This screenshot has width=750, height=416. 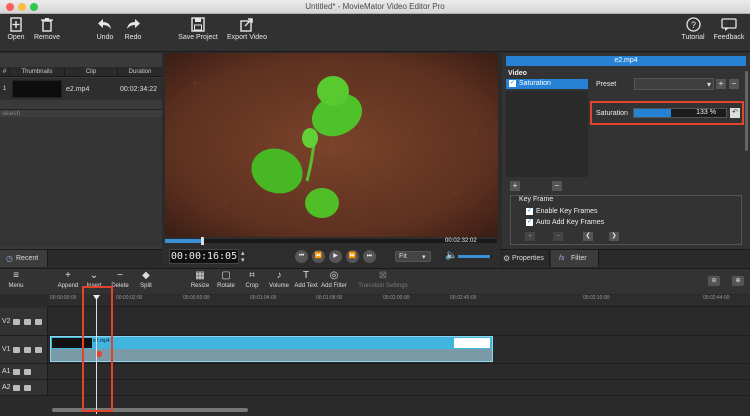 What do you see at coordinates (200, 280) in the screenshot?
I see `resize-button: ▦ Resize` at bounding box center [200, 280].